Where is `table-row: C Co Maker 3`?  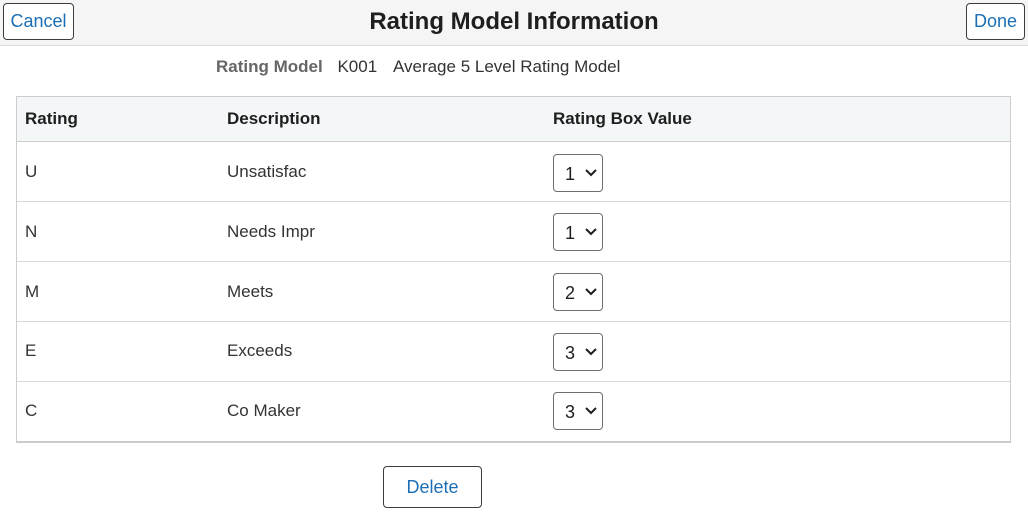
table-row: C Co Maker 3 is located at coordinates (513, 412).